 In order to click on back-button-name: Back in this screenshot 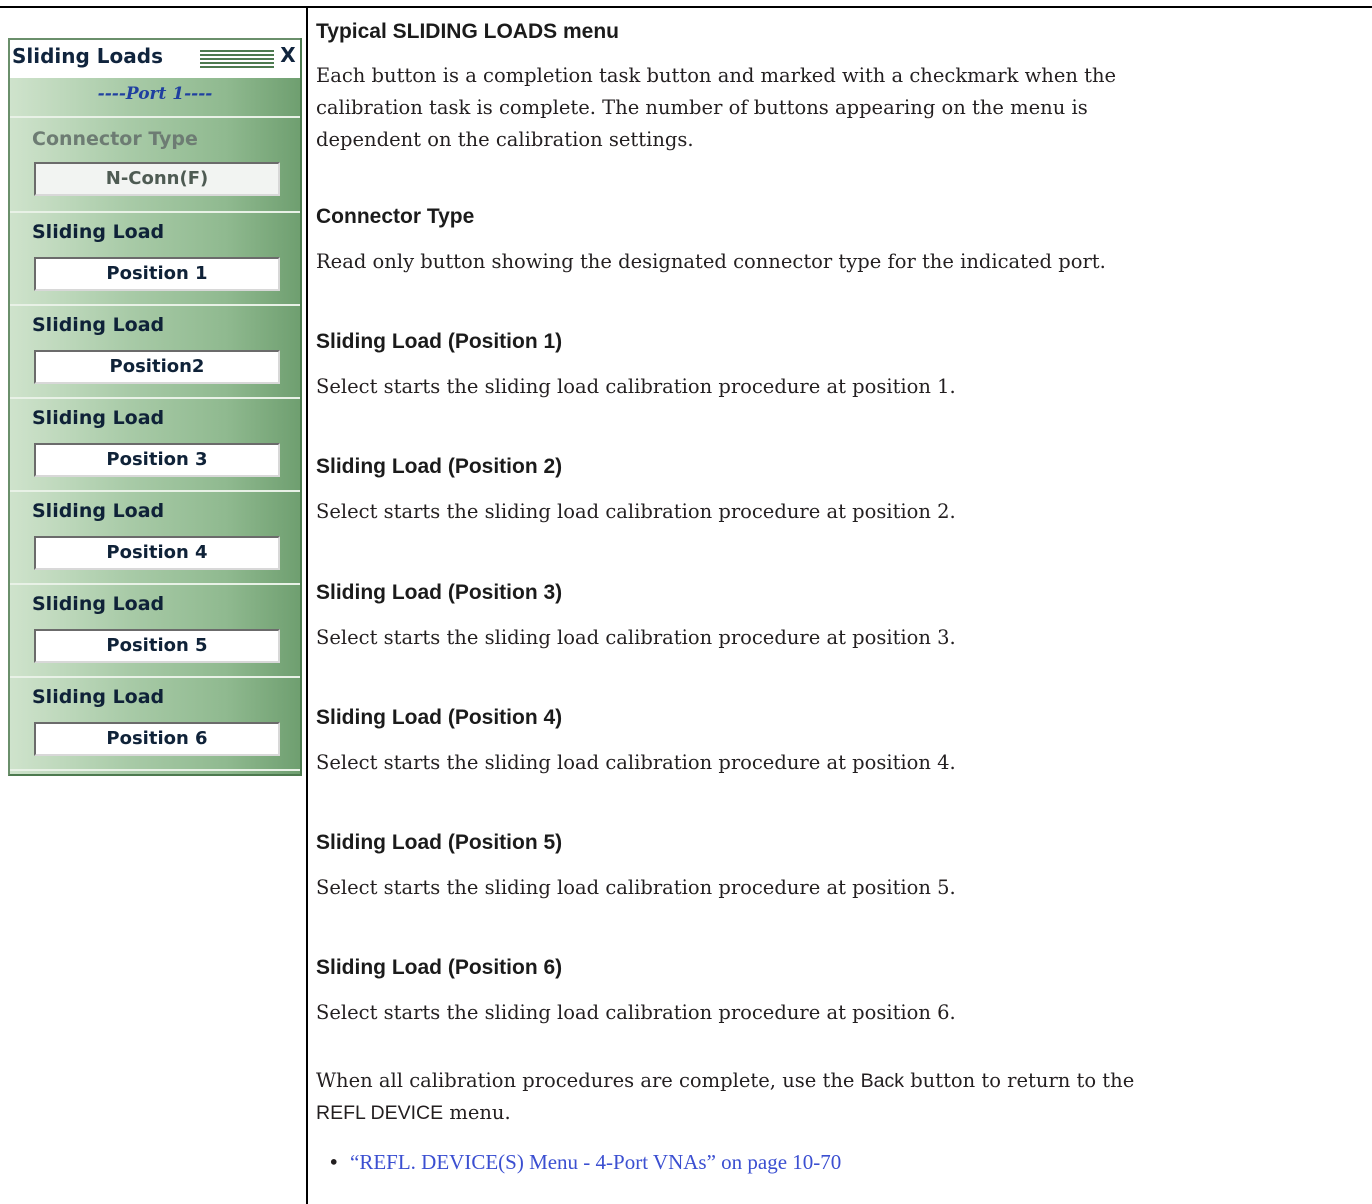, I will do `click(882, 1081)`.